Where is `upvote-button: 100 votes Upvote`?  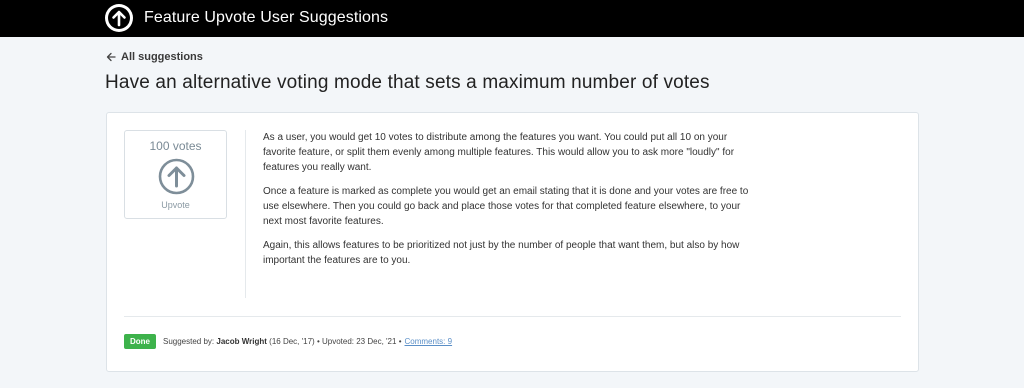
upvote-button: 100 votes Upvote is located at coordinates (175, 174).